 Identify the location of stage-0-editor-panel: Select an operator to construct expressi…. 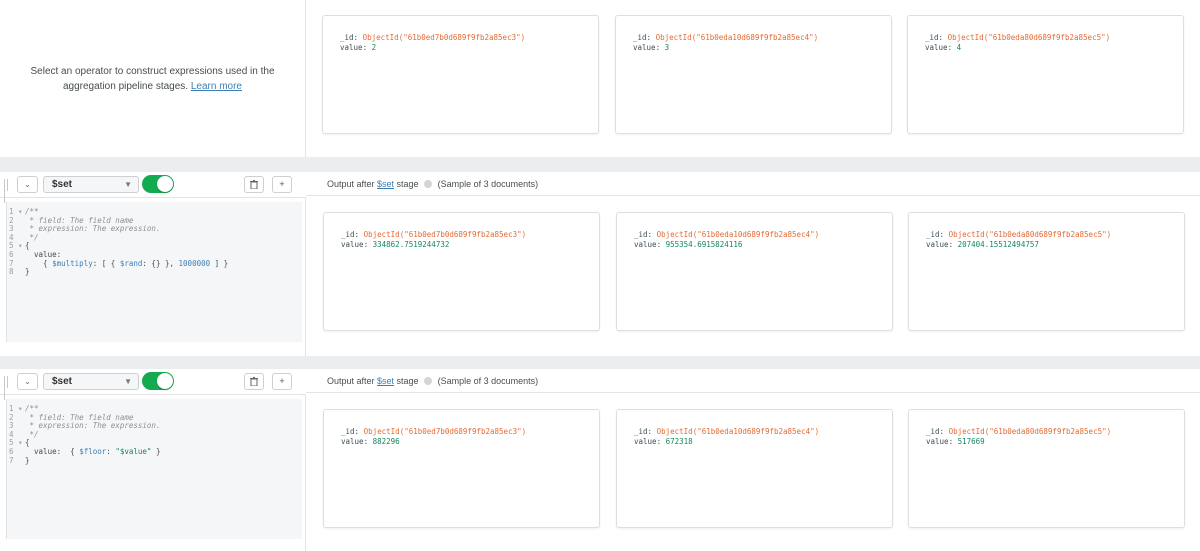
(153, 78).